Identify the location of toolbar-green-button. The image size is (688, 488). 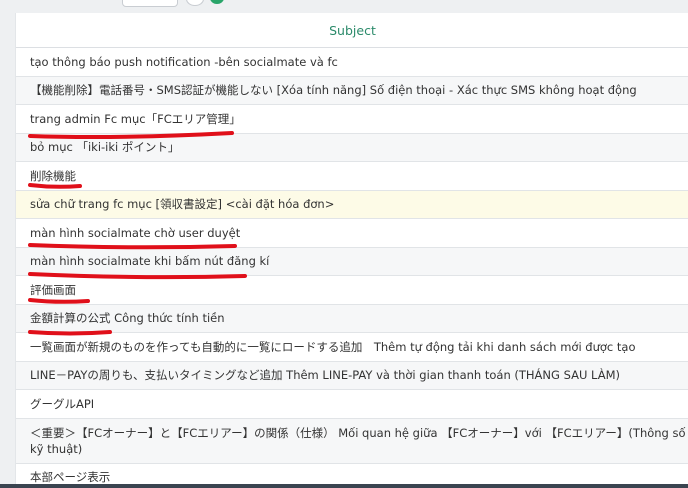
(217, 2).